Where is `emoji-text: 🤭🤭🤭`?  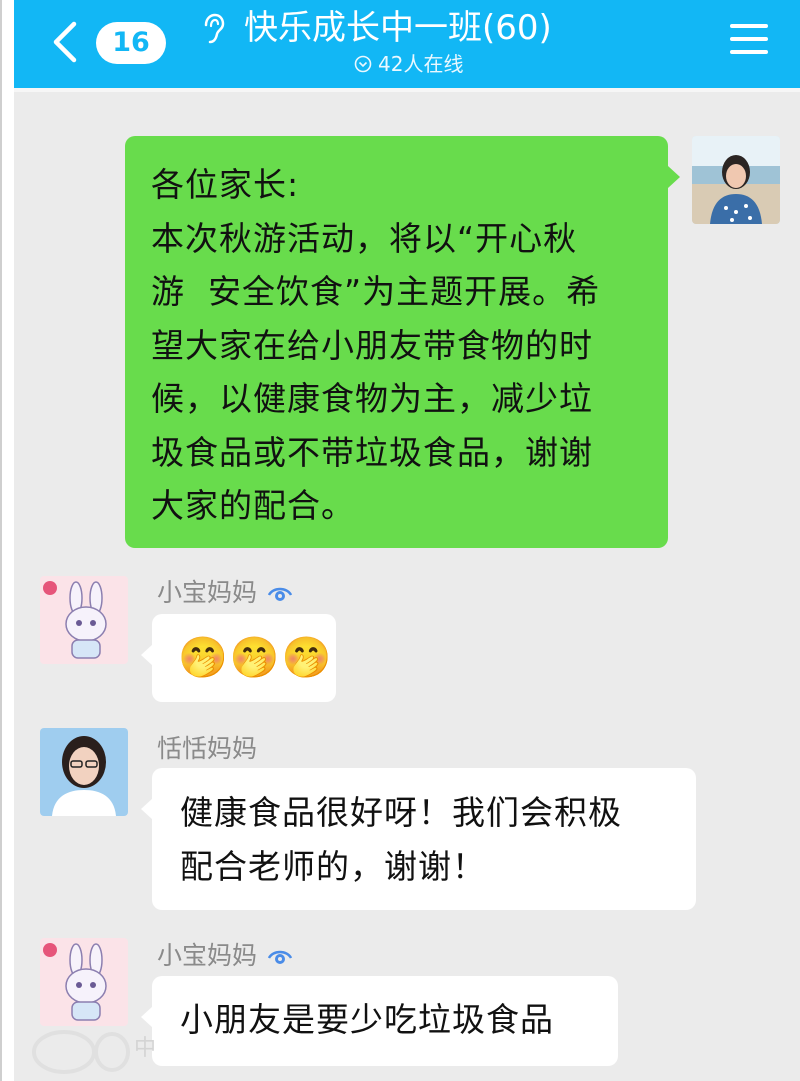
emoji-text: 🤭🤭🤭 is located at coordinates (256, 658).